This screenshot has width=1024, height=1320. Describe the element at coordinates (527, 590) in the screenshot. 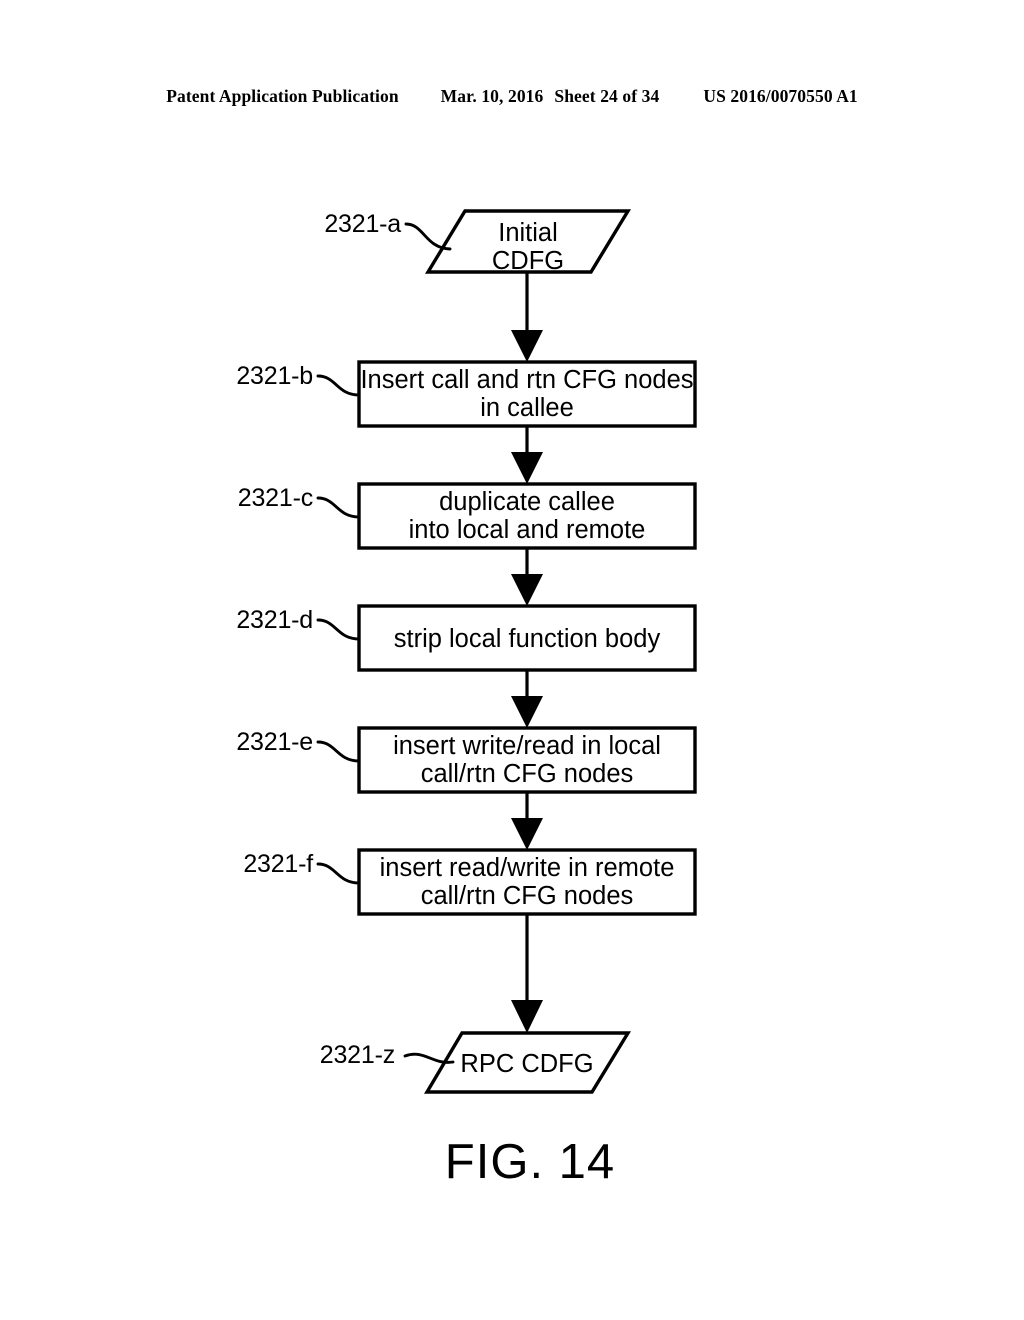

I see `arrow-c-to-d-head` at that location.